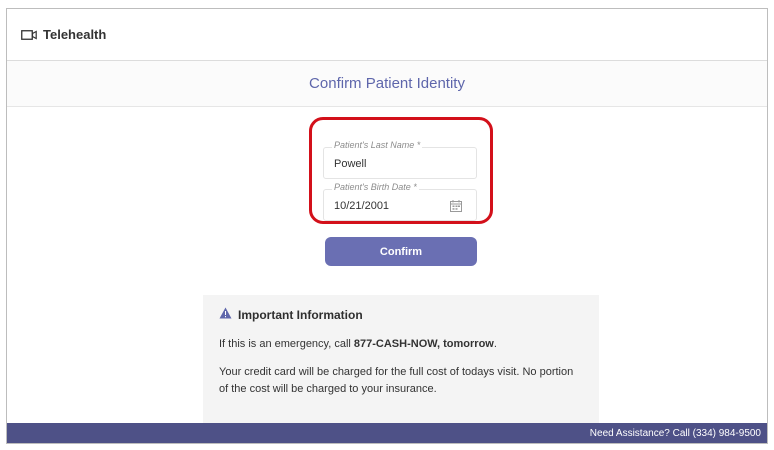 This screenshot has height=450, width=774. I want to click on calendar-icon, so click(456, 205).